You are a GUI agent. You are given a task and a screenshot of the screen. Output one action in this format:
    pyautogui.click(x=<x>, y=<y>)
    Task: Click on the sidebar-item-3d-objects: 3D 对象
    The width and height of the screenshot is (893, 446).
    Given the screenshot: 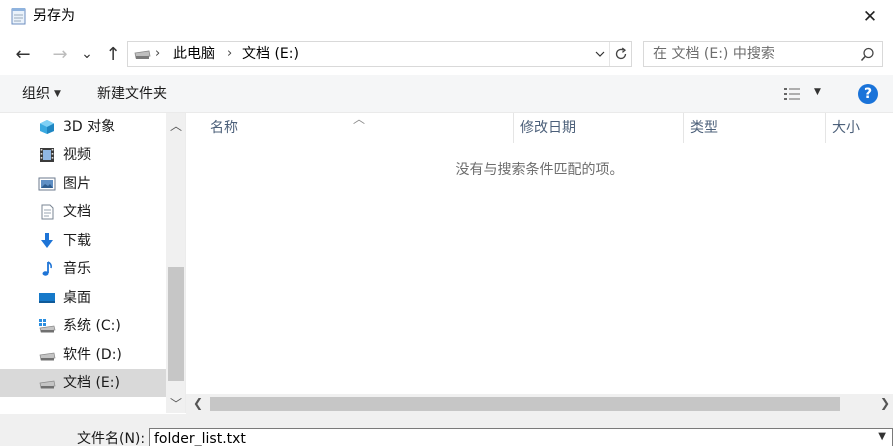 What is the action you would take?
    pyautogui.click(x=83, y=127)
    